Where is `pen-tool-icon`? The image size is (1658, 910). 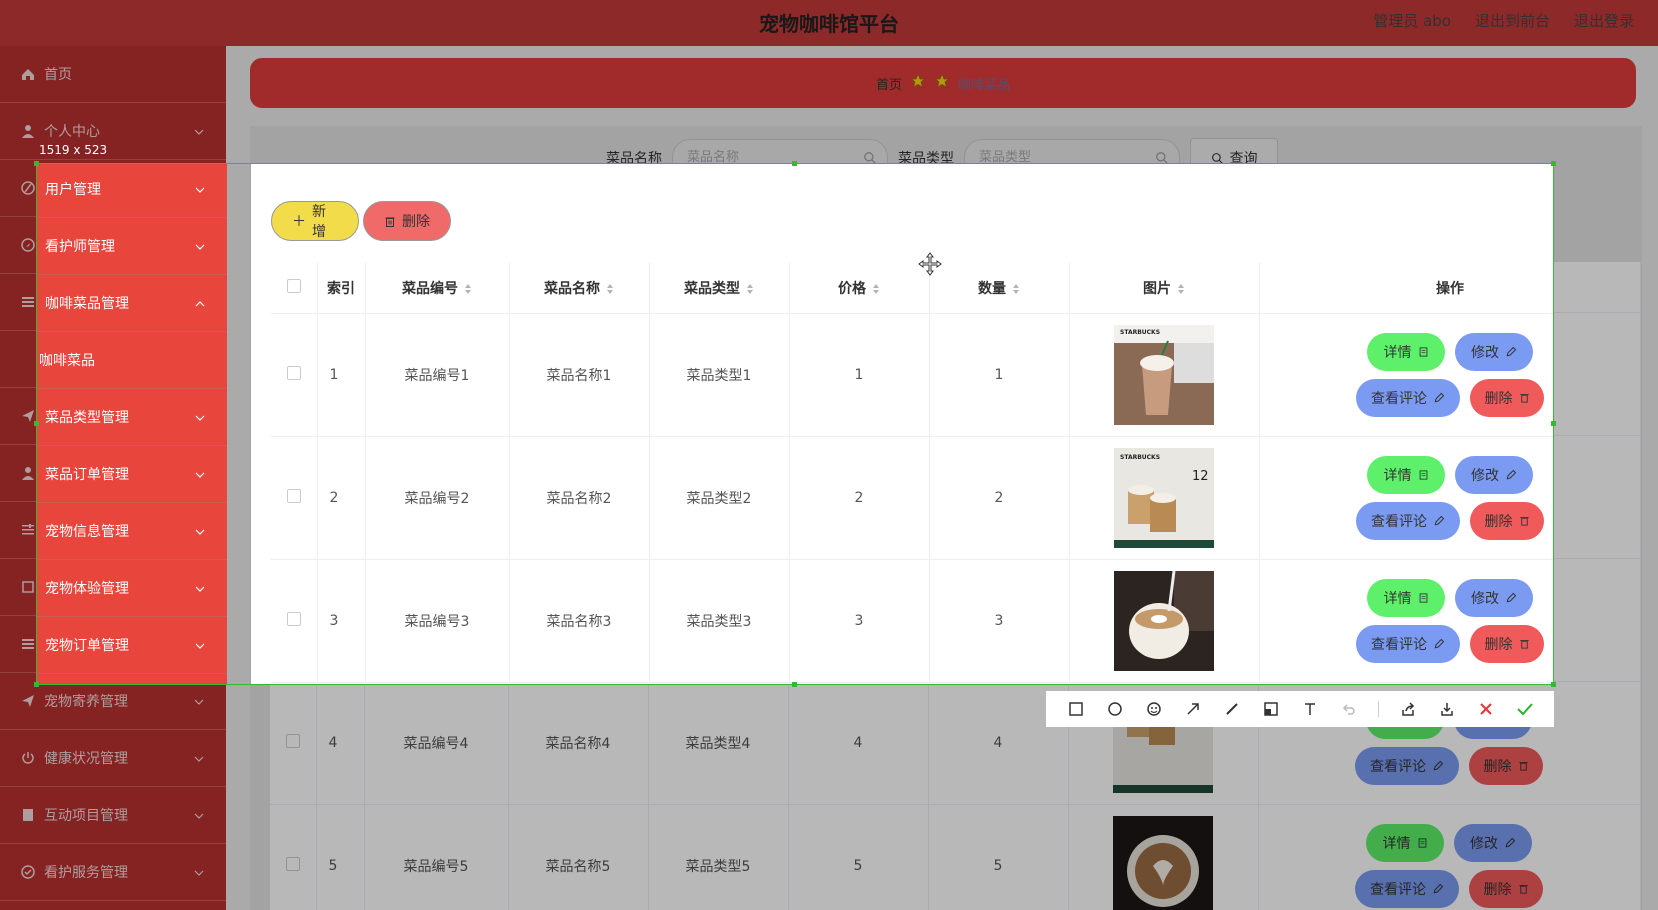 pen-tool-icon is located at coordinates (1232, 709).